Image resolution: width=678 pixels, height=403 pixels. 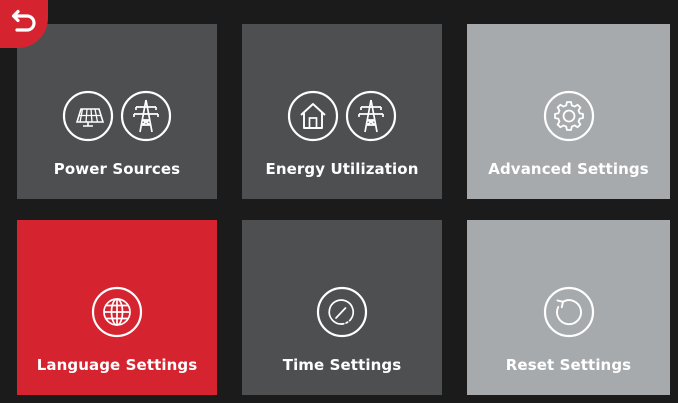 I want to click on gear-icon, so click(x=568, y=116).